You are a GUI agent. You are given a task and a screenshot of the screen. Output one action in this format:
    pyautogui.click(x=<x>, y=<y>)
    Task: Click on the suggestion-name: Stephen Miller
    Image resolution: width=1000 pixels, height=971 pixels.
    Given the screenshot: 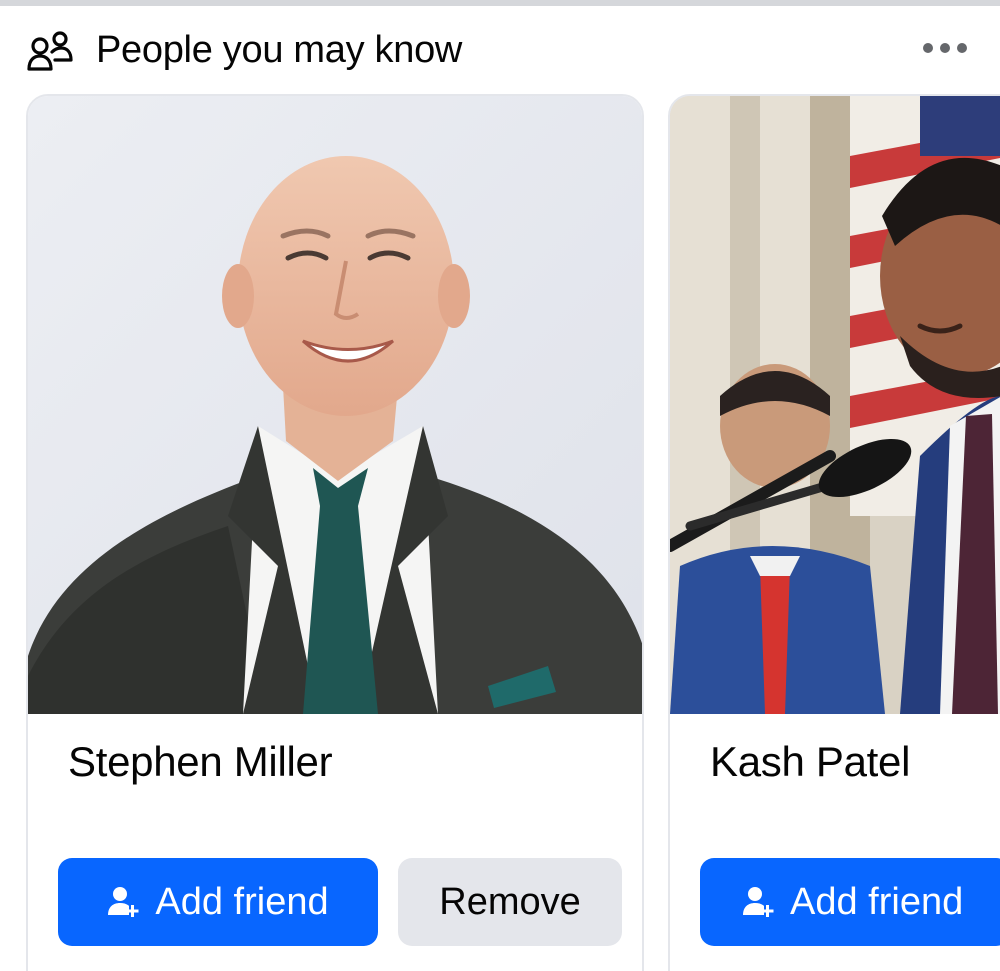 What is the action you would take?
    pyautogui.click(x=200, y=762)
    